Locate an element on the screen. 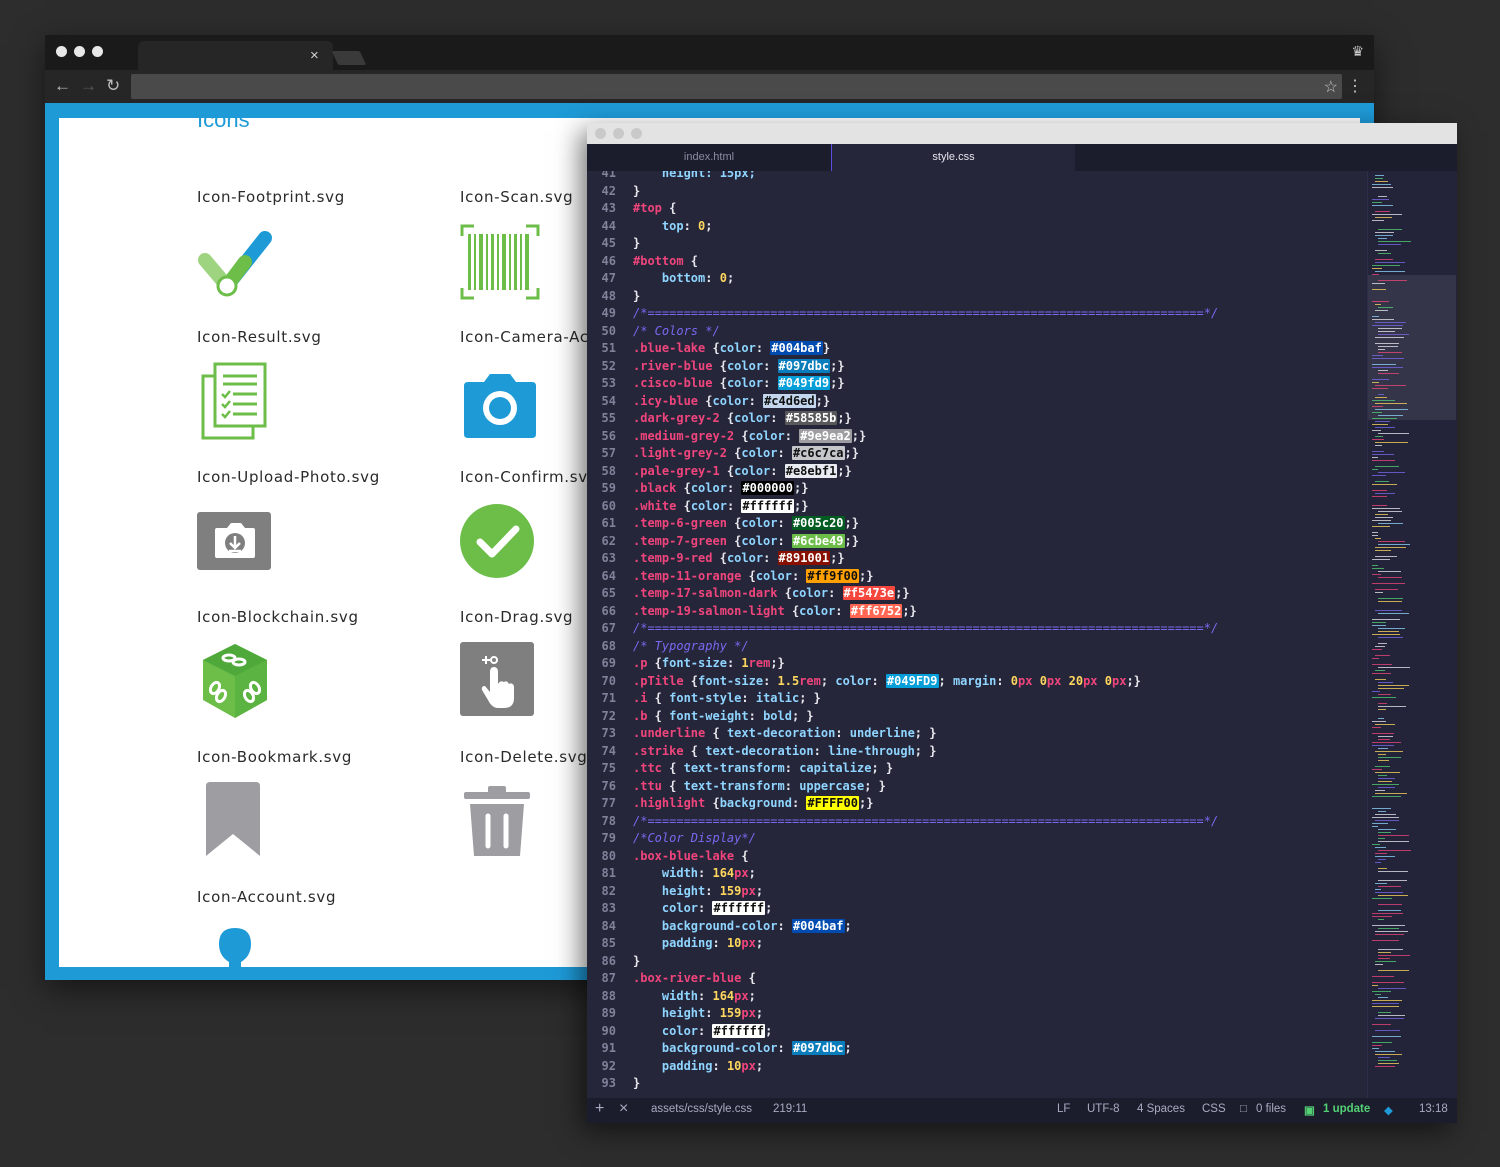 The width and height of the screenshot is (1500, 1167). code-line: 79 /*Color Display*/ is located at coordinates (977, 839).